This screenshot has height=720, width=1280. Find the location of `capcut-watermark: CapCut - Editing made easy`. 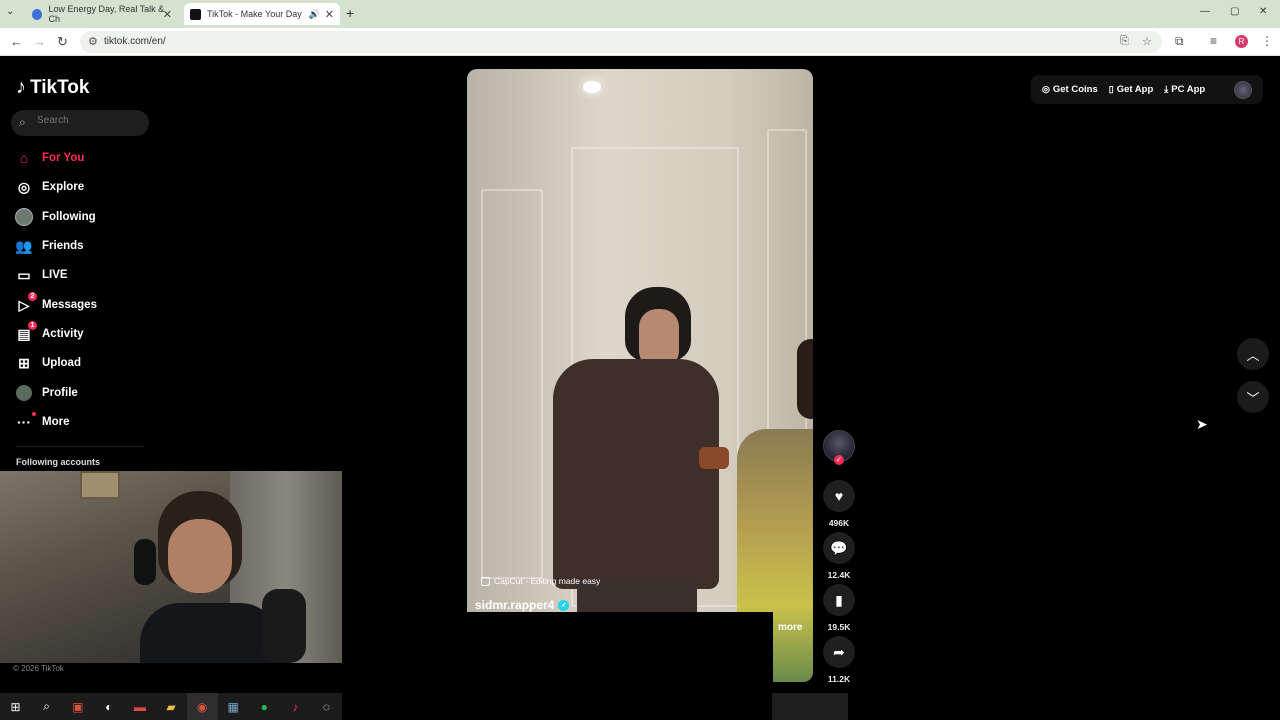

capcut-watermark: CapCut - Editing made easy is located at coordinates (540, 581).